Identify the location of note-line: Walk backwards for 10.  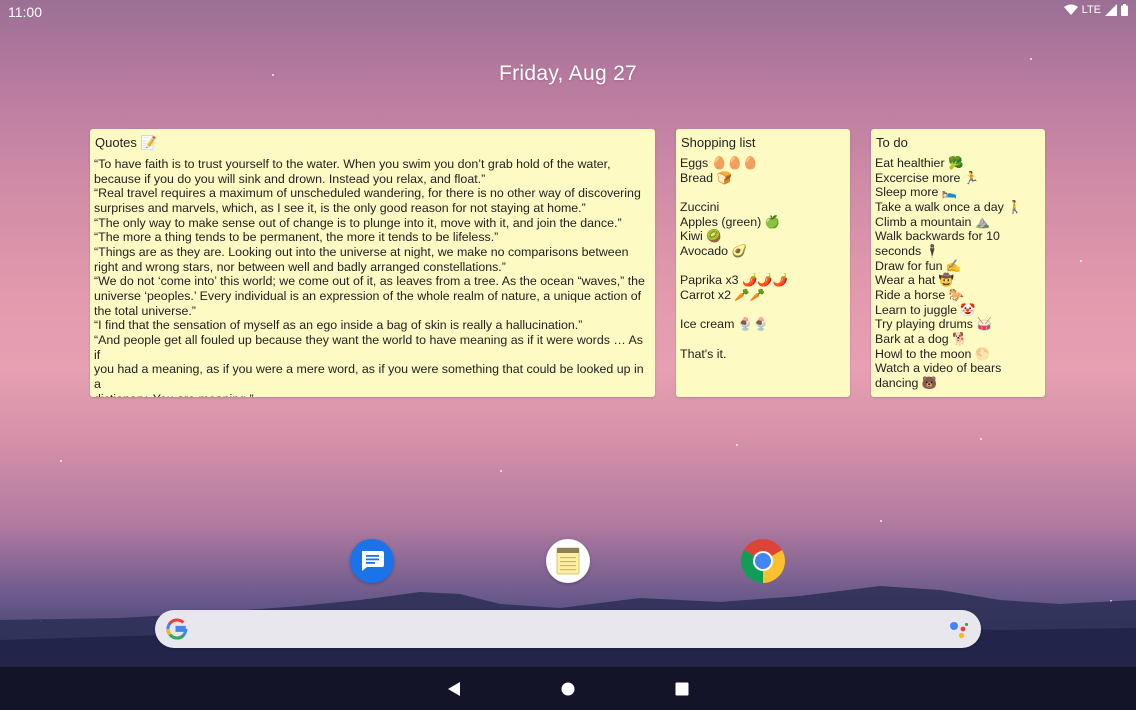
(937, 236).